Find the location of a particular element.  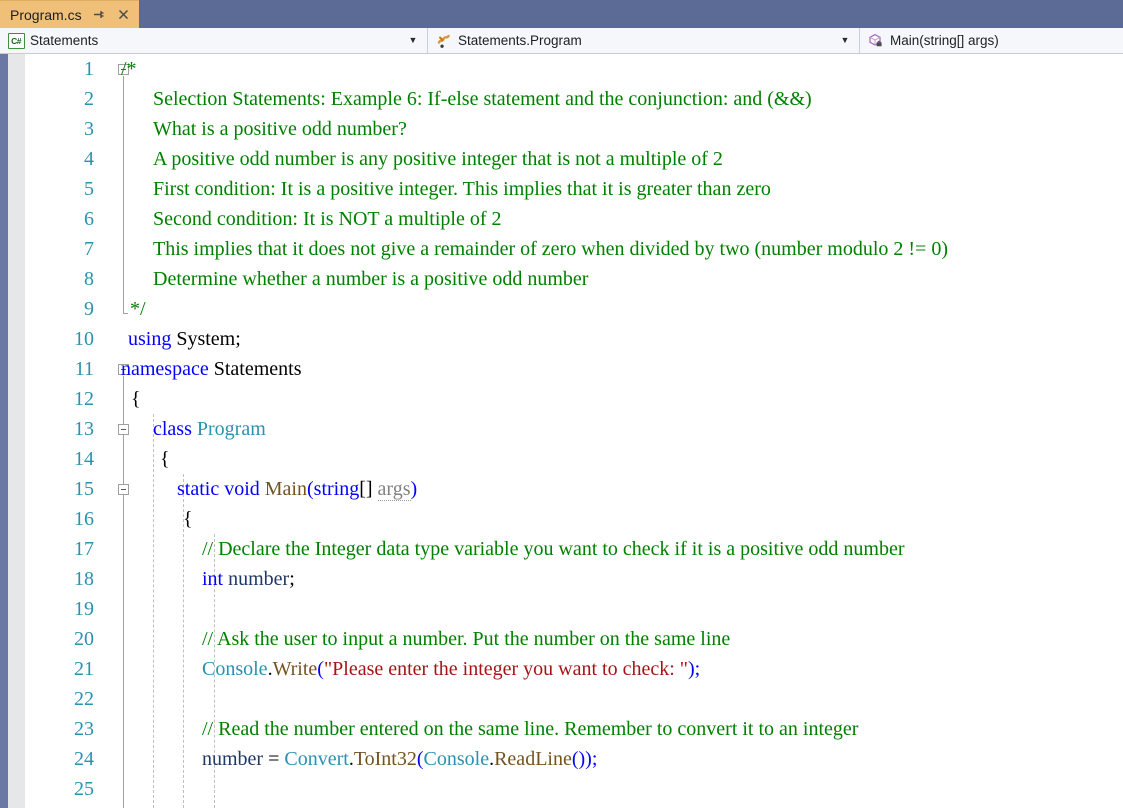

code-line: int number; is located at coordinates (613, 579).